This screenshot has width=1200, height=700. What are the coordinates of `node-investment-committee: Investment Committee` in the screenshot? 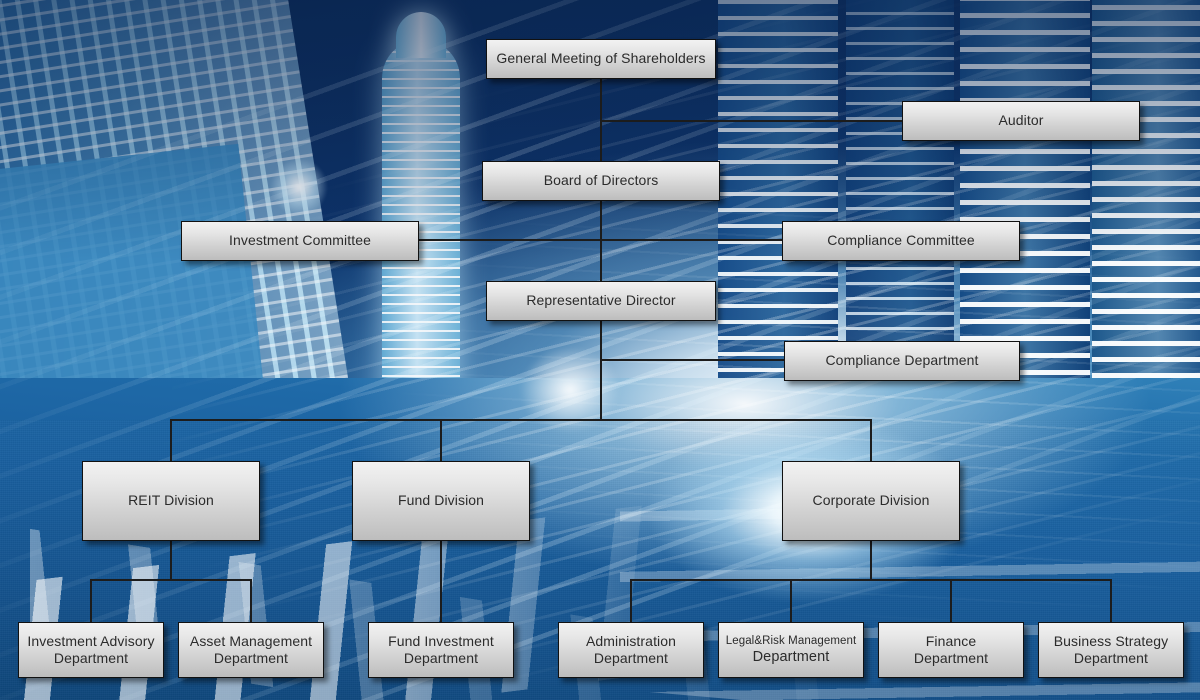 It's located at (300, 241).